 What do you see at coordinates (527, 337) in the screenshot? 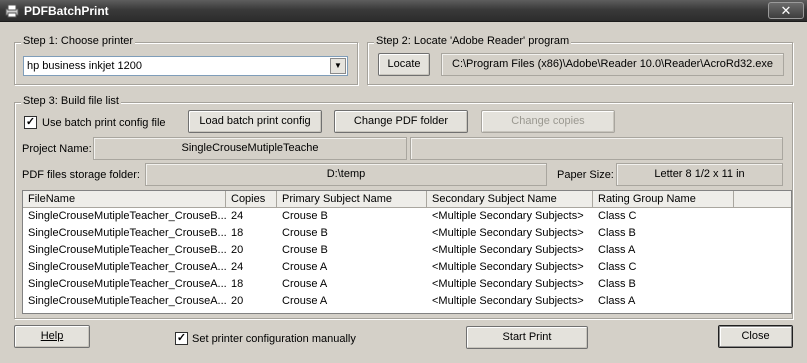
I see `start-print-button: Start Print` at bounding box center [527, 337].